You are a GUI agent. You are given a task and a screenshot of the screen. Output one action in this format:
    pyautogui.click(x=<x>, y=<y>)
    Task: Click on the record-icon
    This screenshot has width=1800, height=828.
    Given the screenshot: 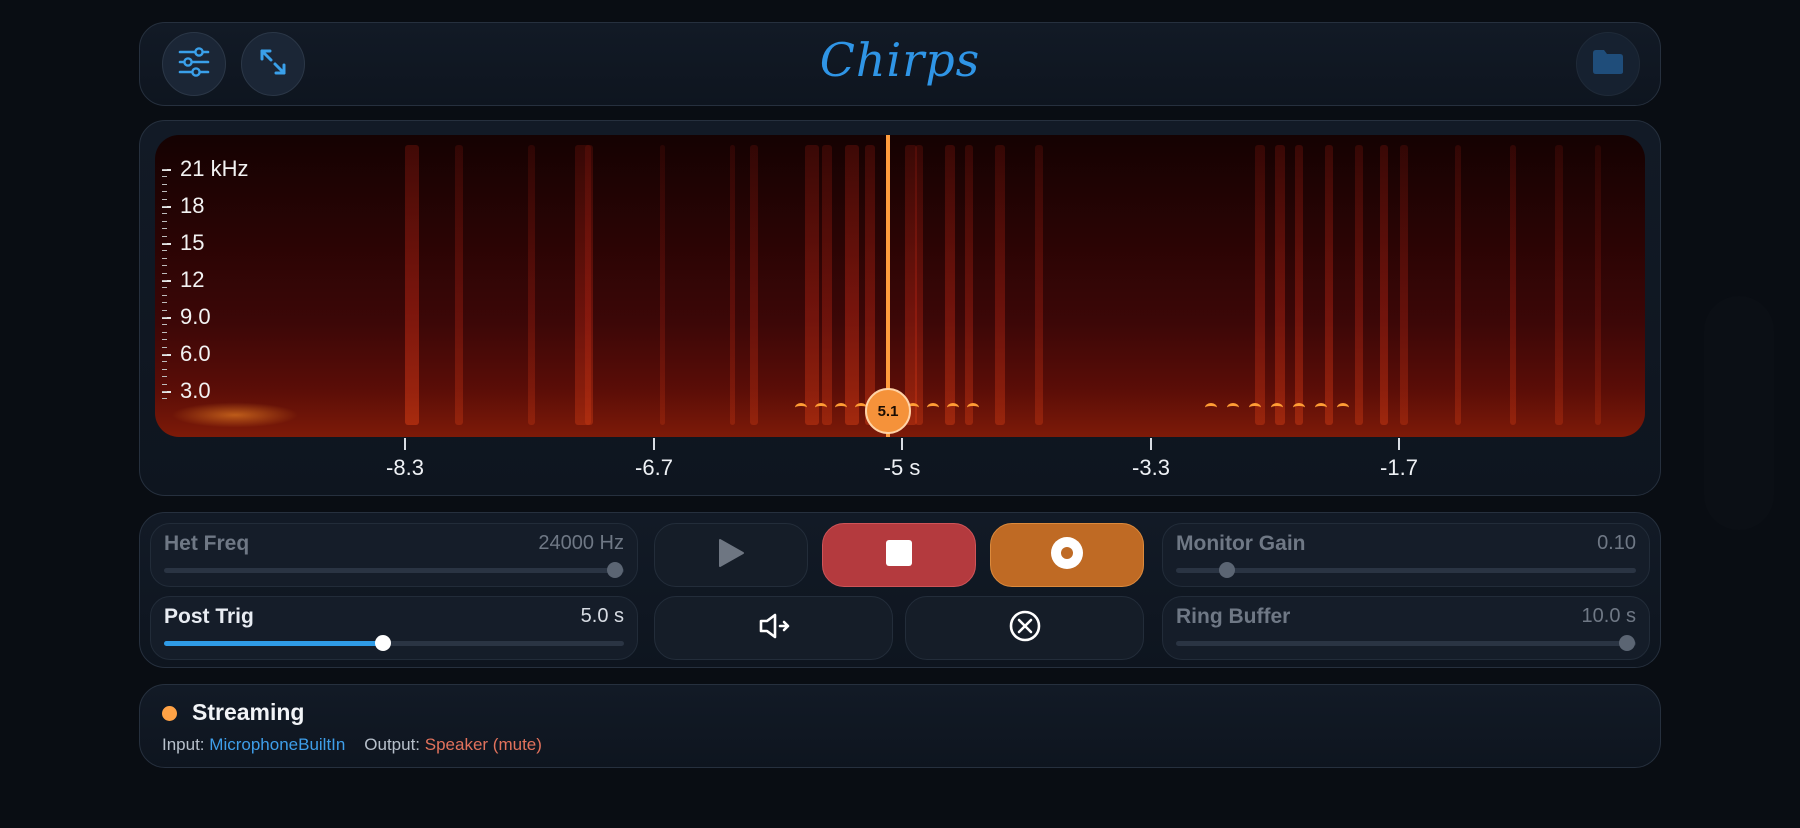 What is the action you would take?
    pyautogui.click(x=1067, y=555)
    